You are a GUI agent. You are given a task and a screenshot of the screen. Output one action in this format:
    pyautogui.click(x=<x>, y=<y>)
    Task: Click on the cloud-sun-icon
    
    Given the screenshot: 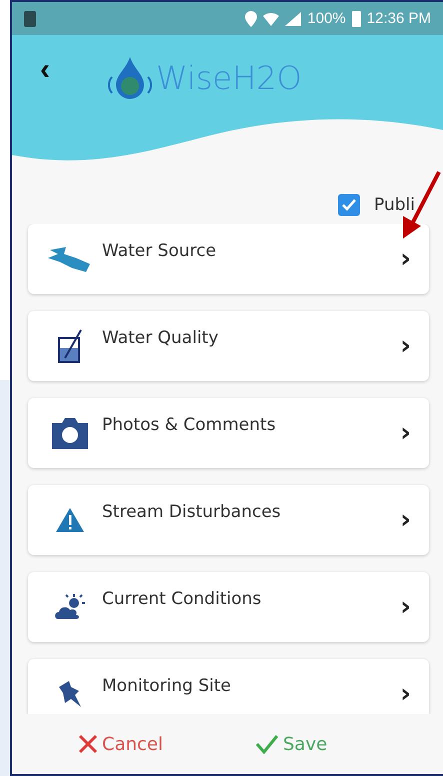 What is the action you would take?
    pyautogui.click(x=70, y=607)
    